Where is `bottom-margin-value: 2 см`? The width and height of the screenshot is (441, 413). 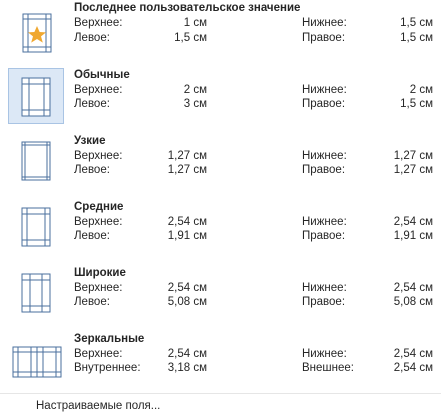
bottom-margin-value: 2 см is located at coordinates (421, 90).